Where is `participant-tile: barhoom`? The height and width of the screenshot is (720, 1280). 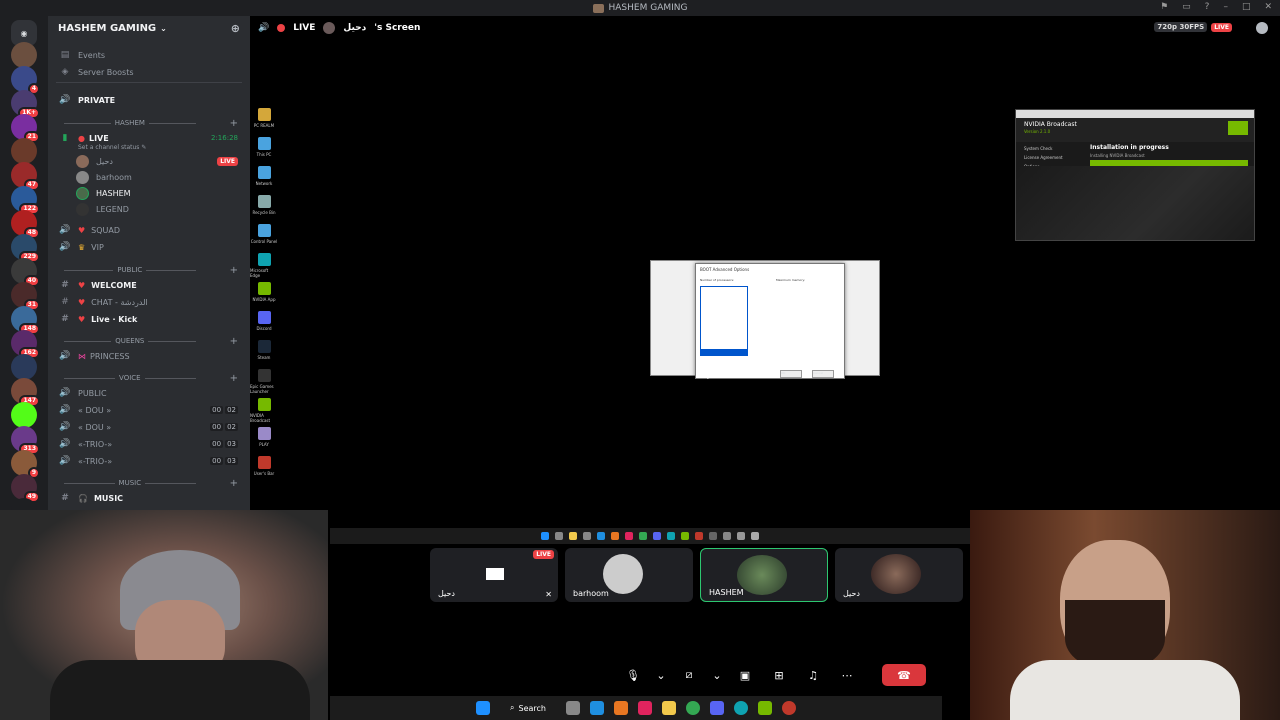 participant-tile: barhoom is located at coordinates (629, 575).